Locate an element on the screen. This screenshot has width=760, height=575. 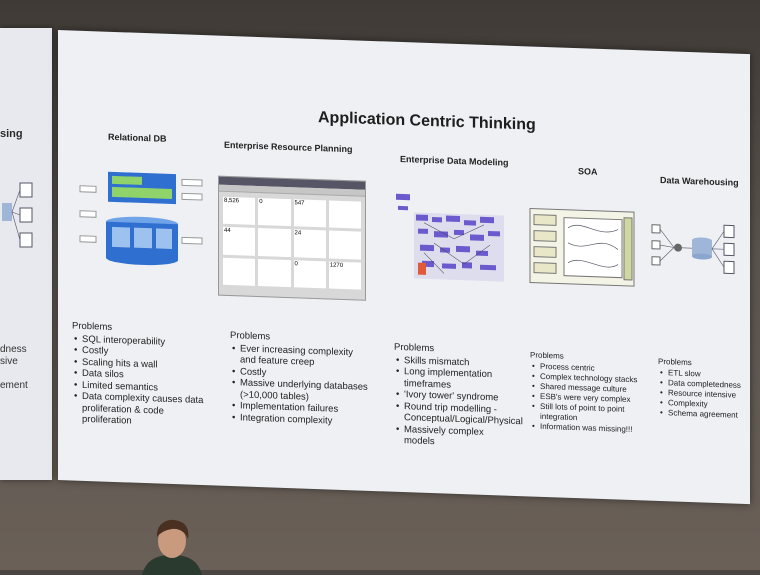
data-warehousing-diagram is located at coordinates (693, 249).